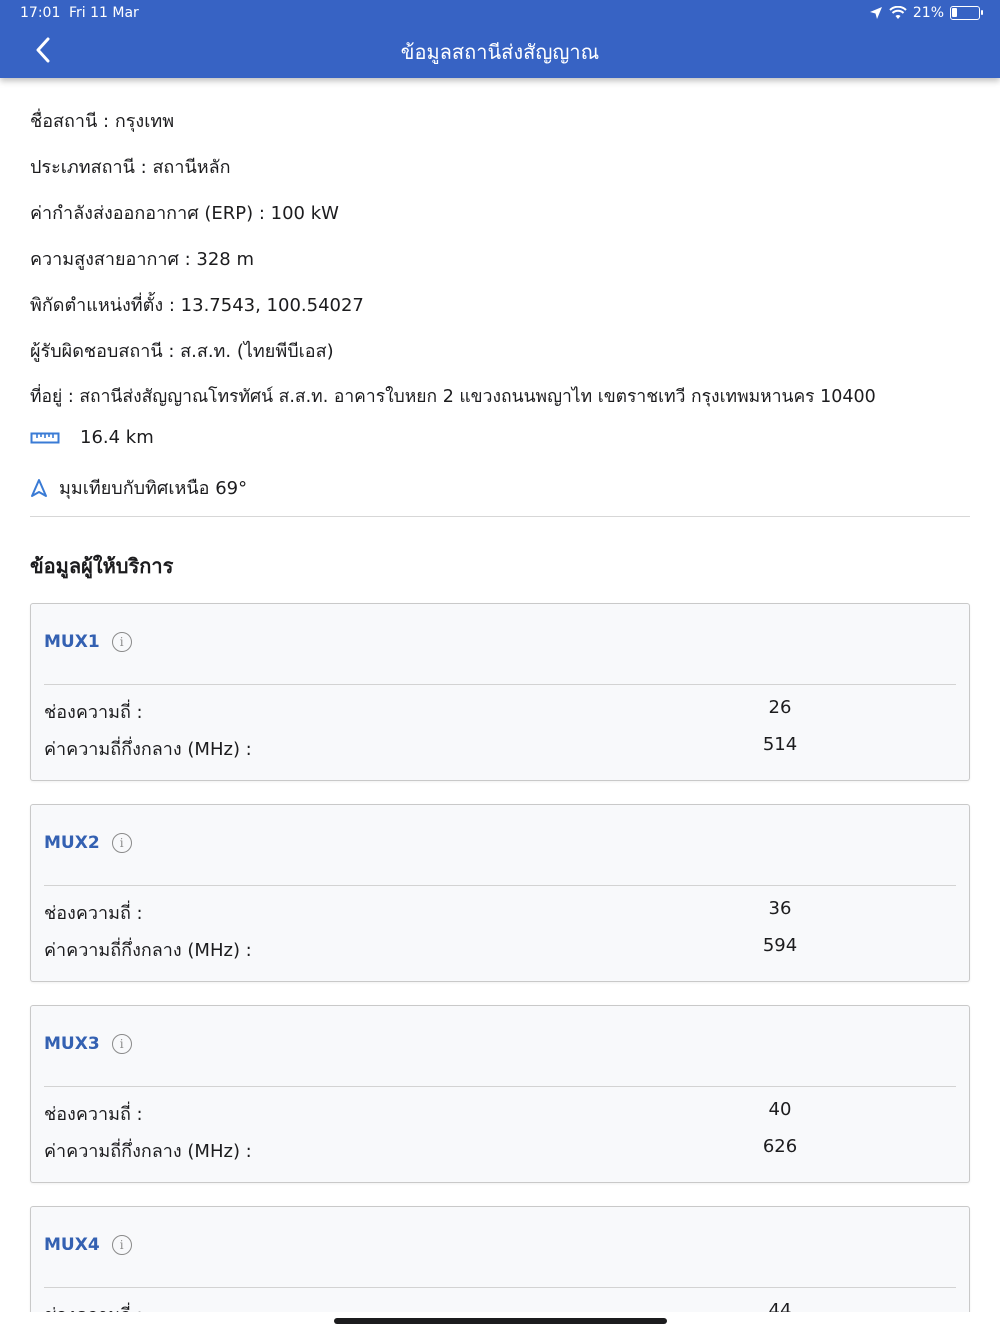  I want to click on channel-value: 36, so click(780, 908).